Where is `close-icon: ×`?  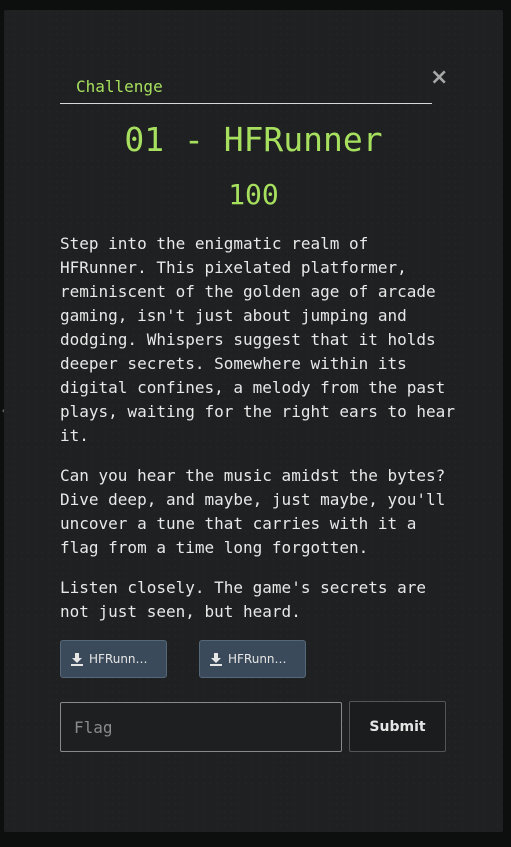 close-icon: × is located at coordinates (439, 78).